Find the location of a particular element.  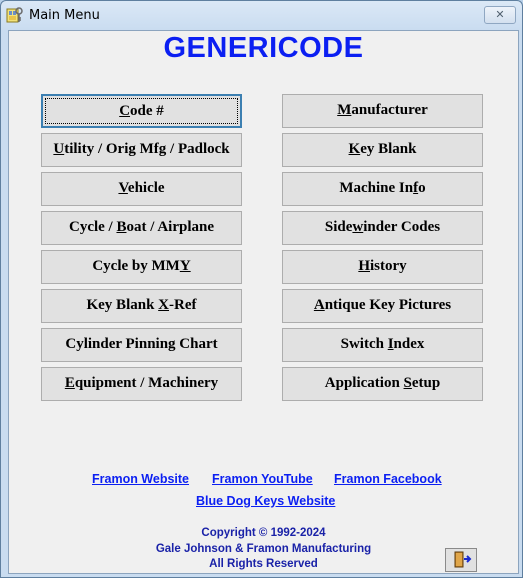

button-label-accesskey: E is located at coordinates (69, 383).